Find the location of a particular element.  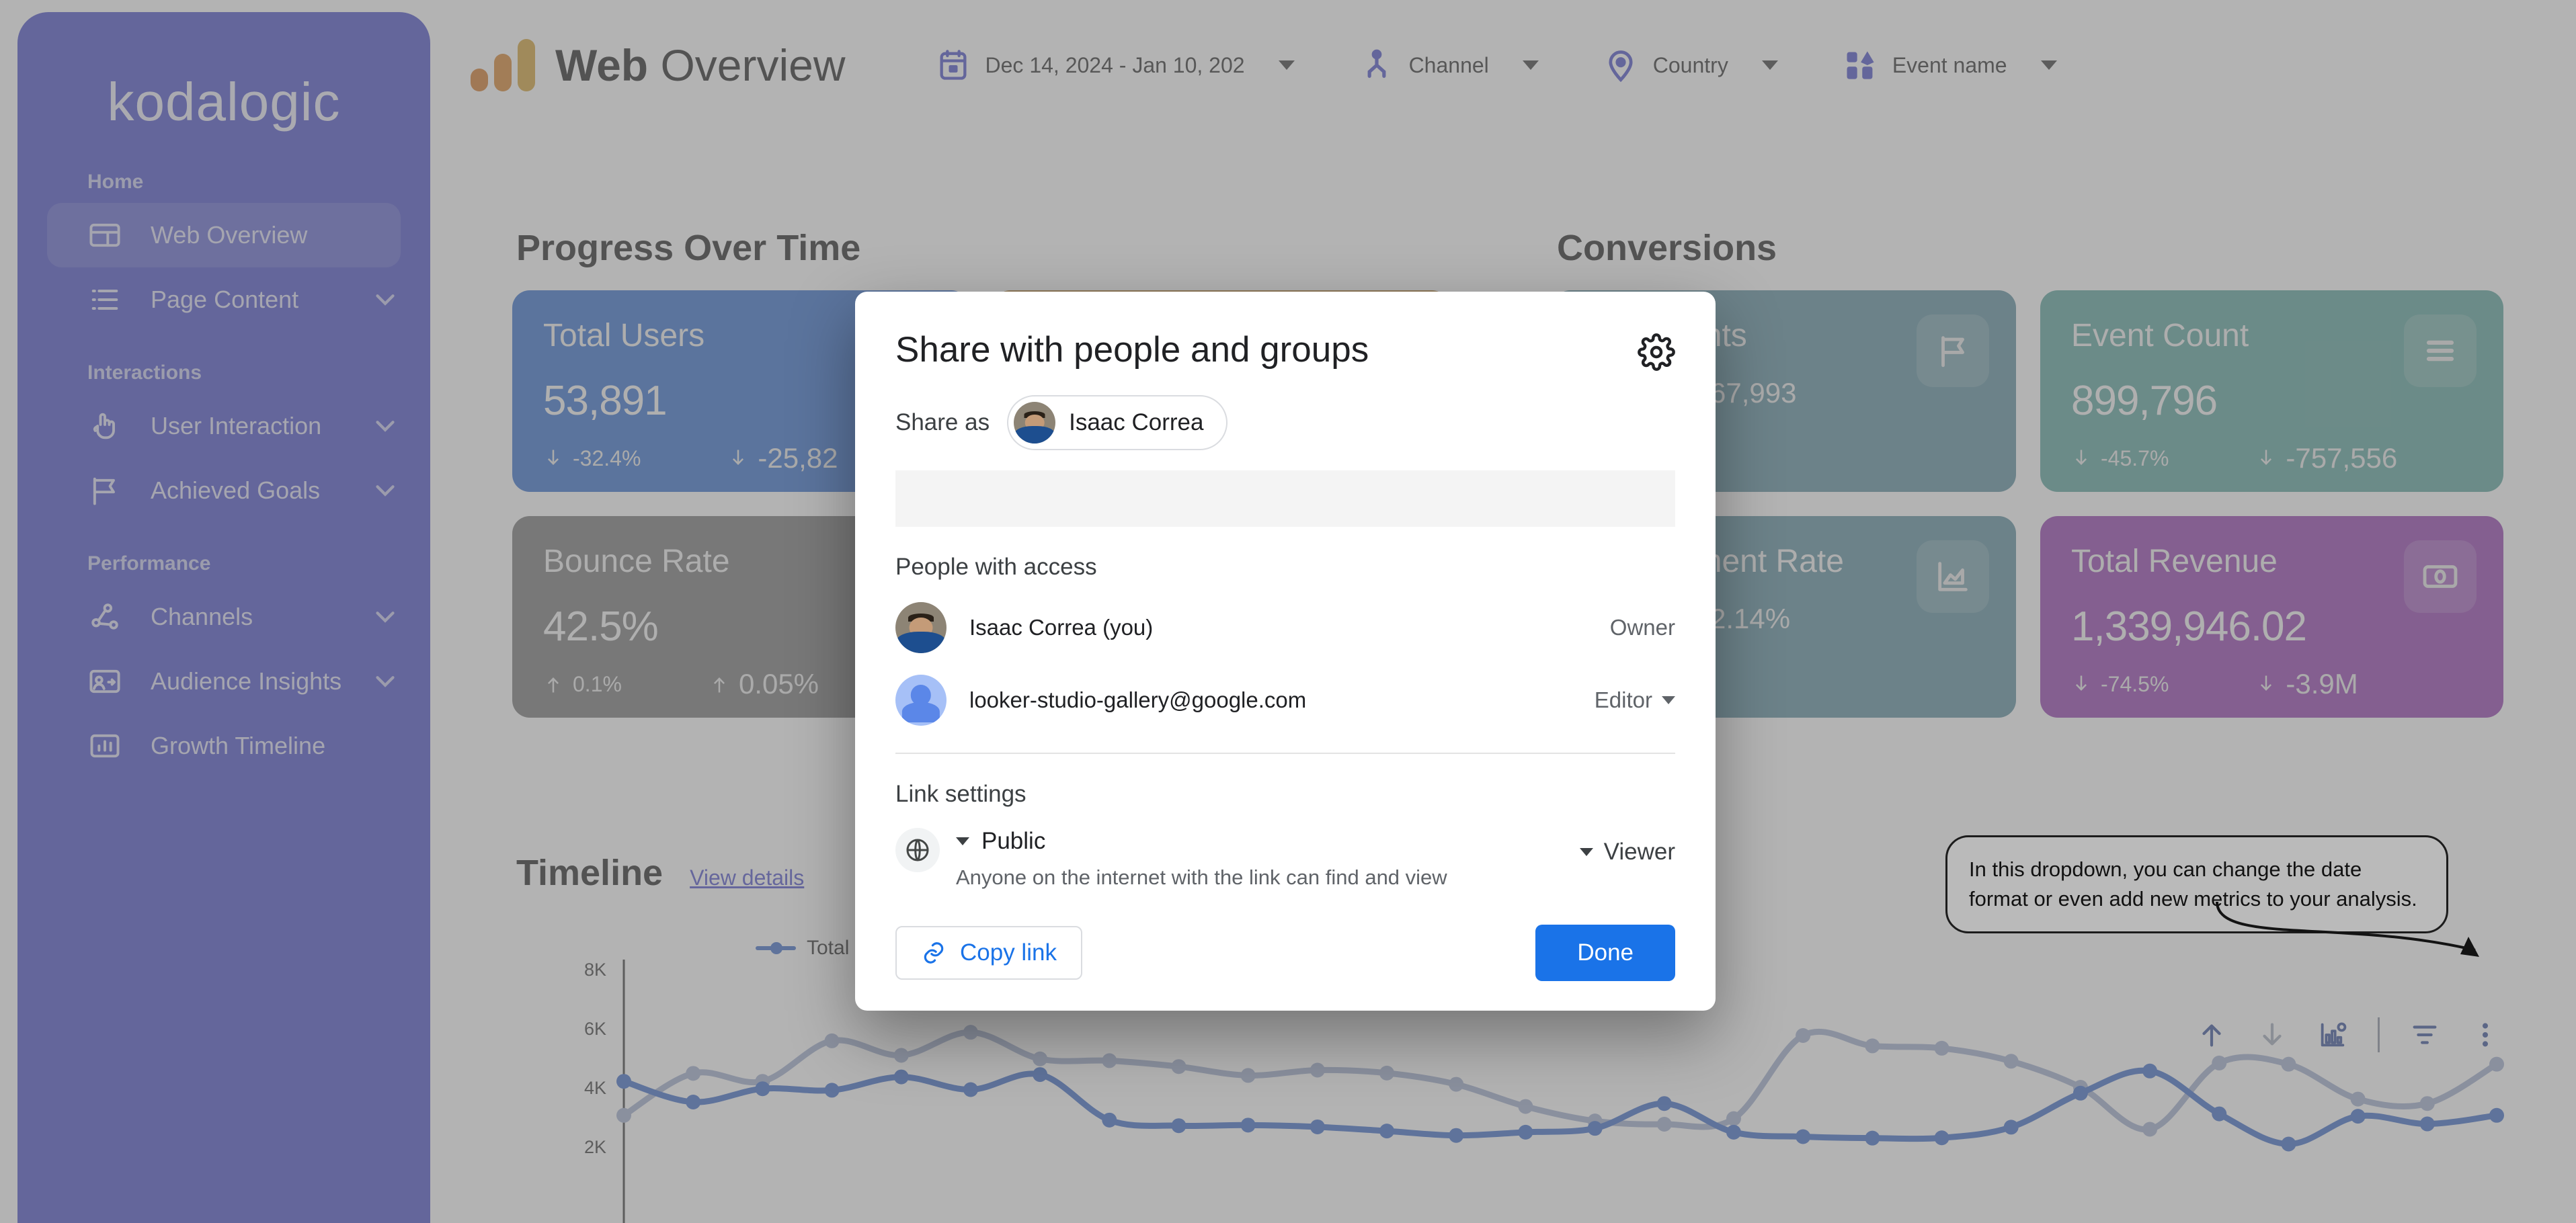

share-dialog-title: Share with people and groups is located at coordinates (1132, 350).